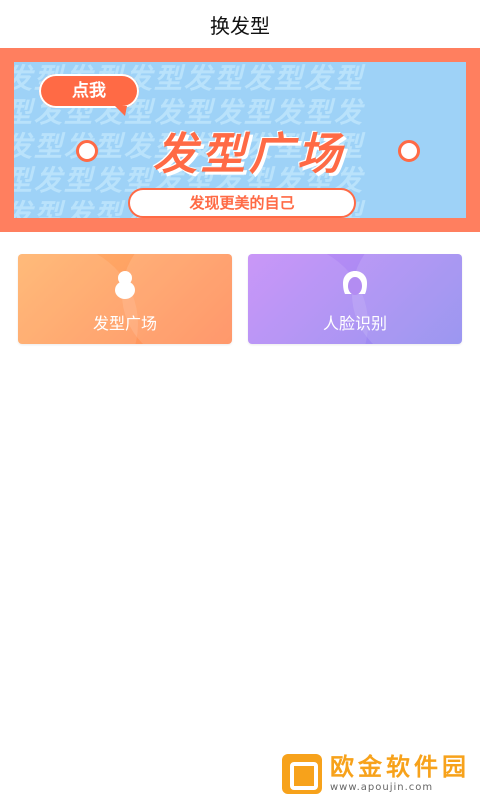 This screenshot has width=480, height=800. What do you see at coordinates (87, 151) in the screenshot?
I see `decor-dot-left` at bounding box center [87, 151].